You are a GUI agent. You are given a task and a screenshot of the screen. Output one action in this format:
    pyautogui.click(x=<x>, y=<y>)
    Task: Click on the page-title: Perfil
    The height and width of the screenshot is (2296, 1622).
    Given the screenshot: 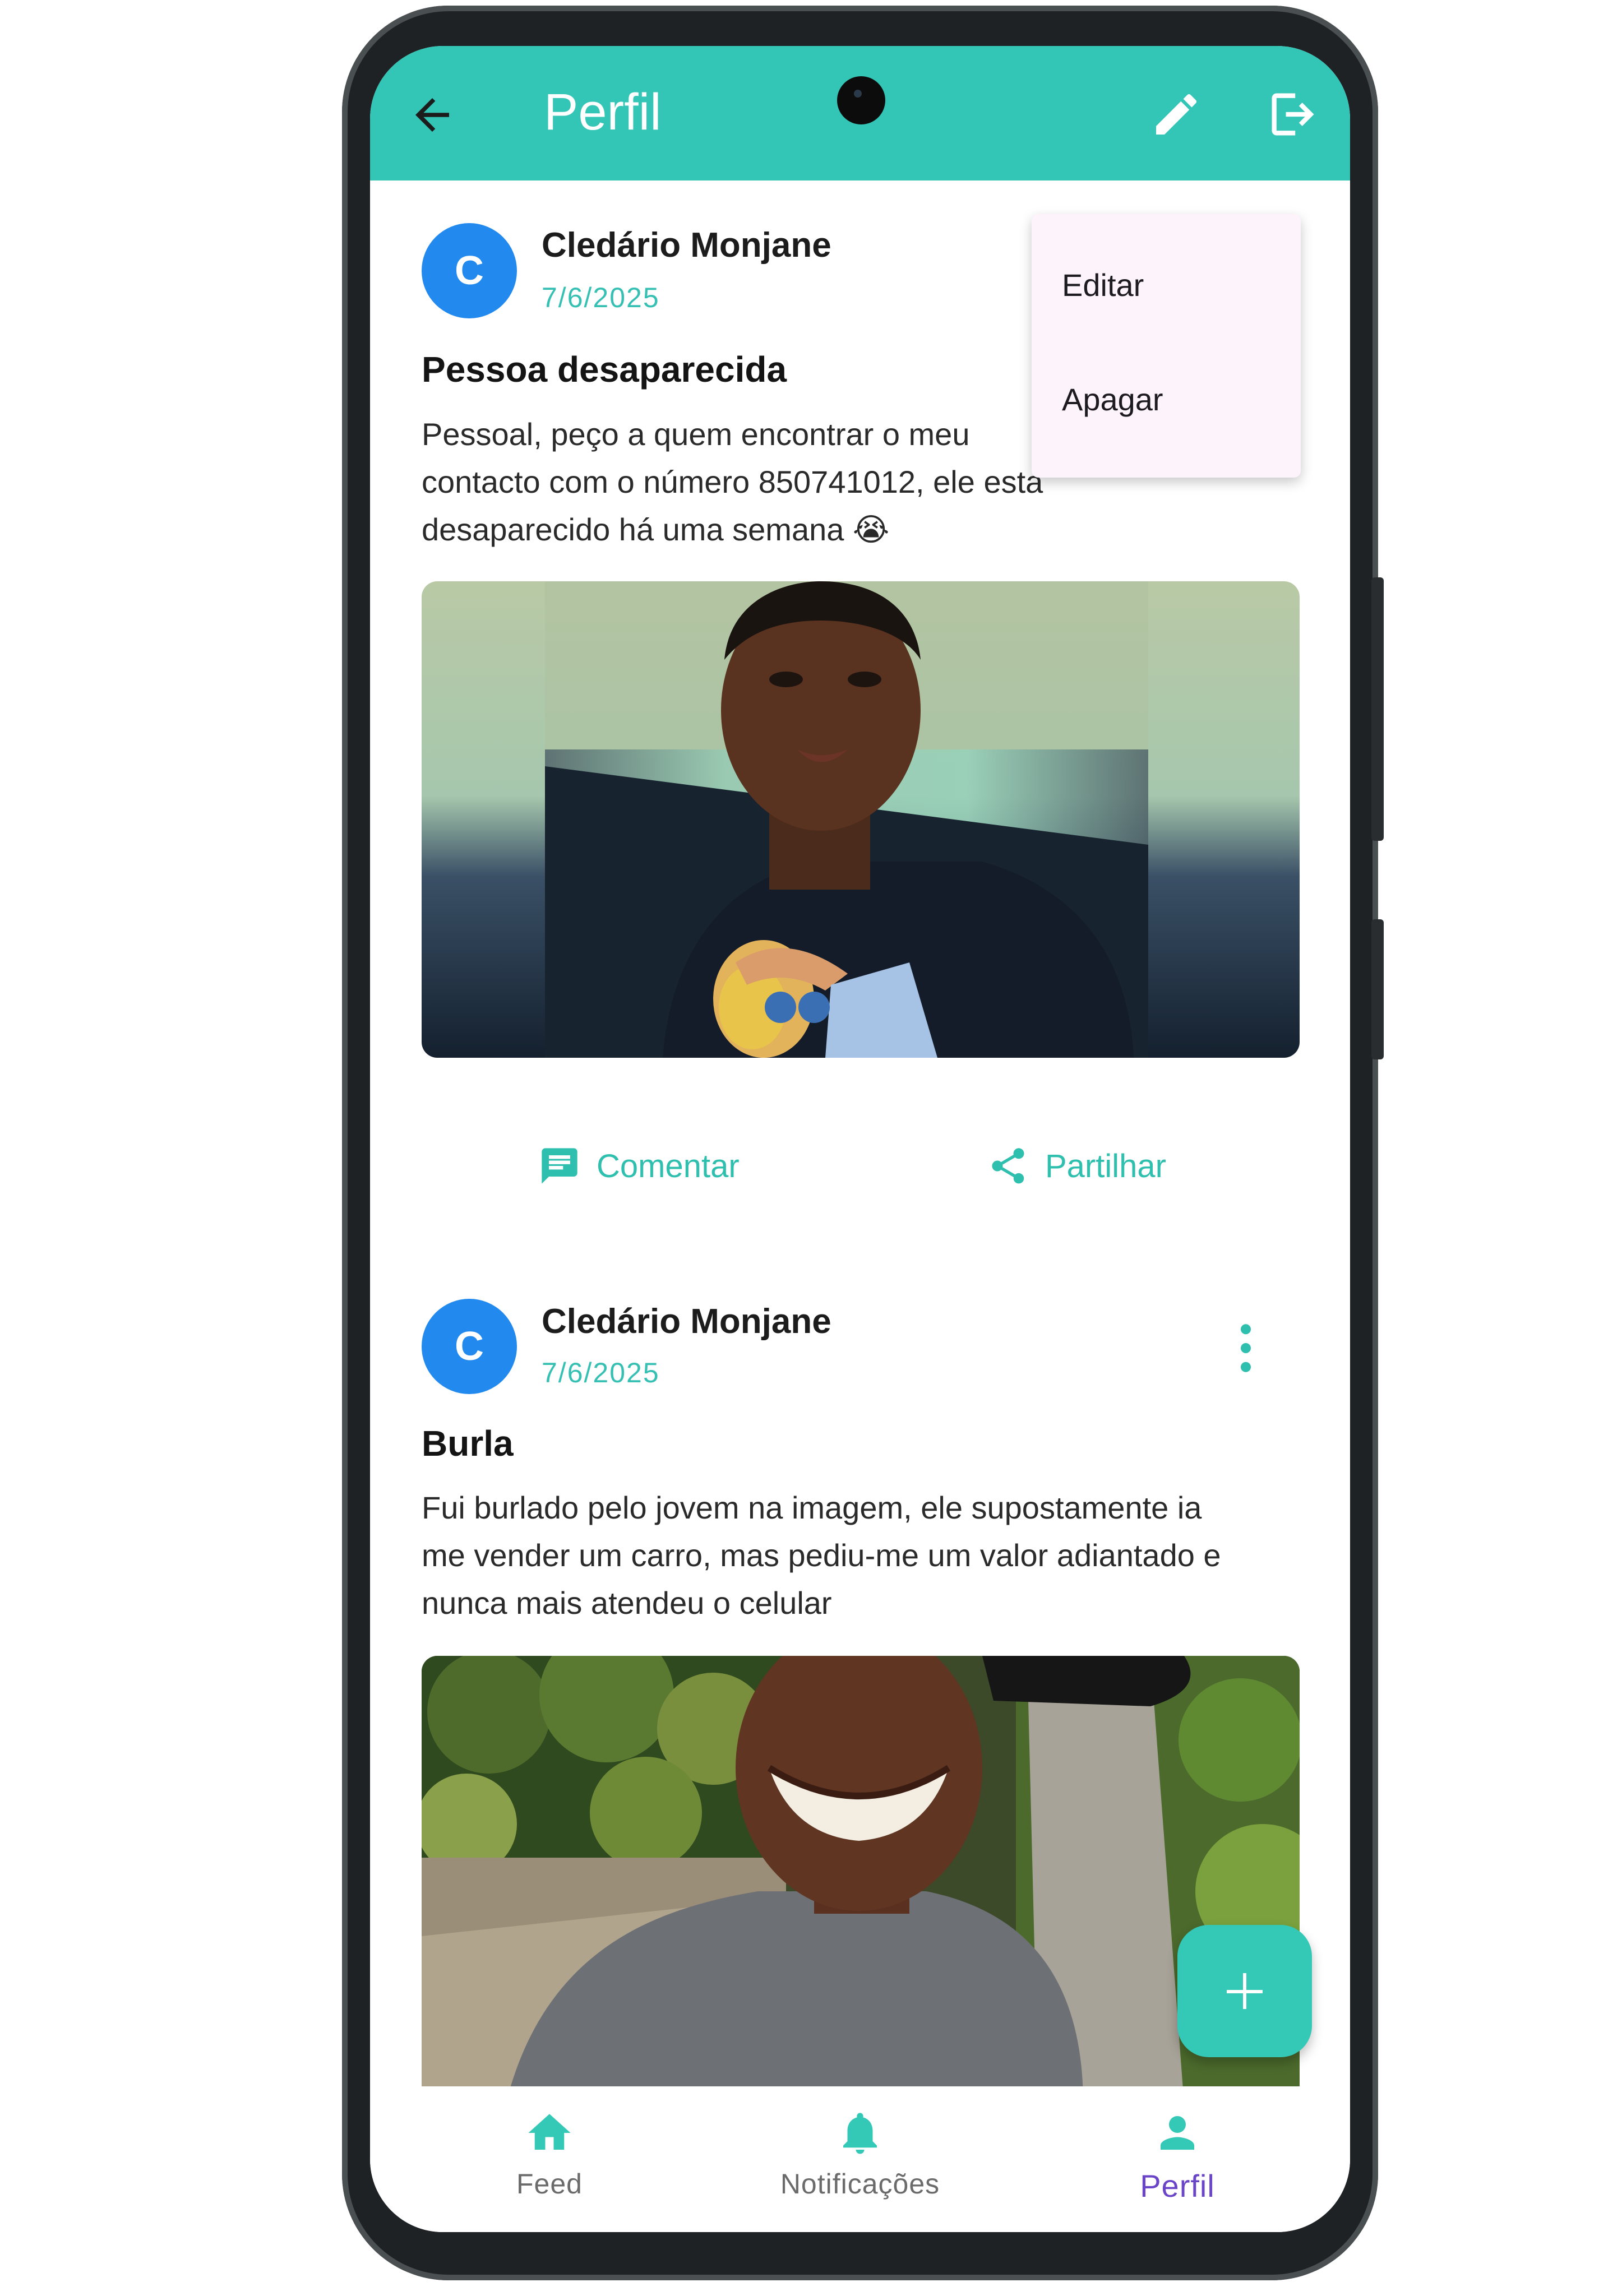 What is the action you would take?
    pyautogui.click(x=603, y=112)
    